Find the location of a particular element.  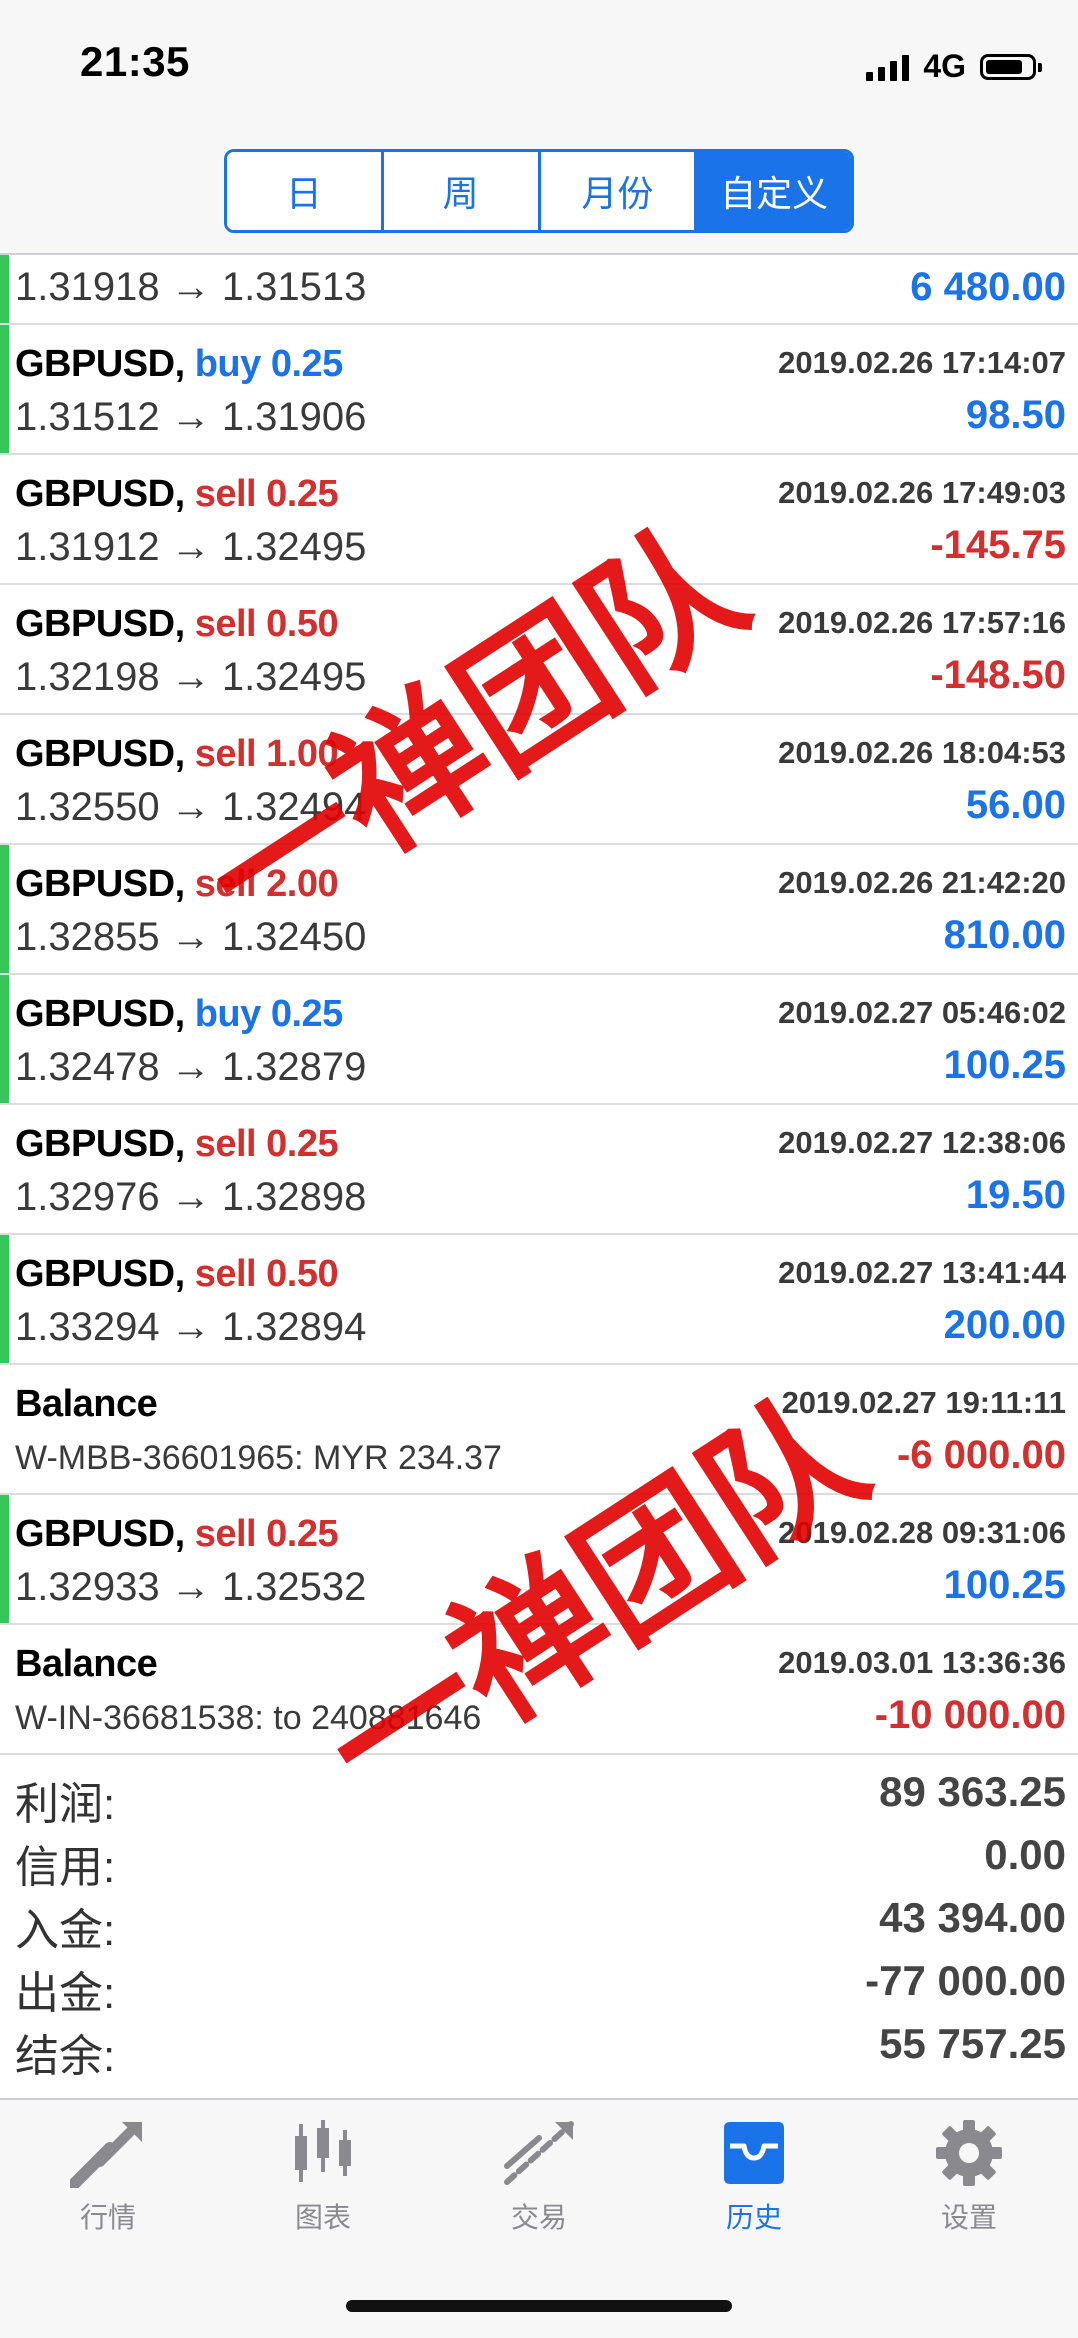

deal-profit: 98.50 is located at coordinates (1015, 415).